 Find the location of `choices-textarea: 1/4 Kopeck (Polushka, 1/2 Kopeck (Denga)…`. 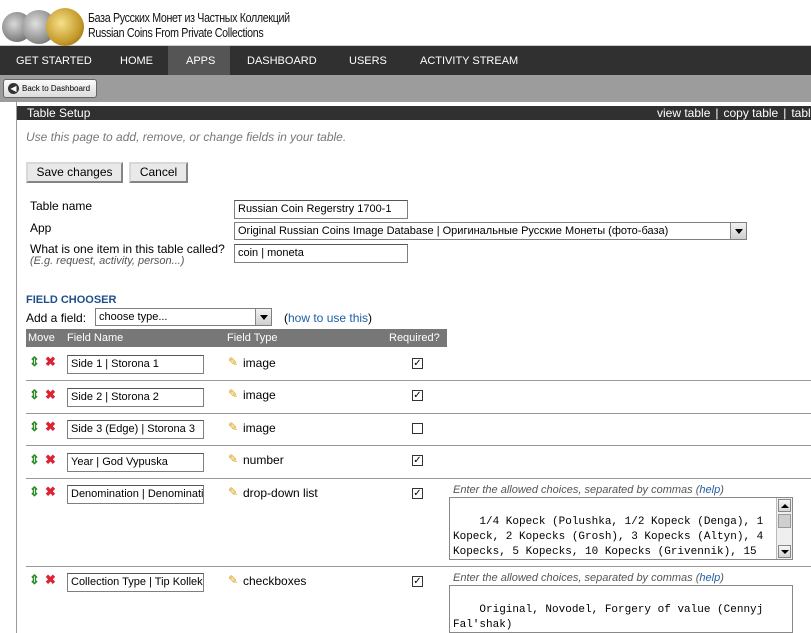

choices-textarea: 1/4 Kopeck (Polushka, 1/2 Kopeck (Denga)… is located at coordinates (621, 528).